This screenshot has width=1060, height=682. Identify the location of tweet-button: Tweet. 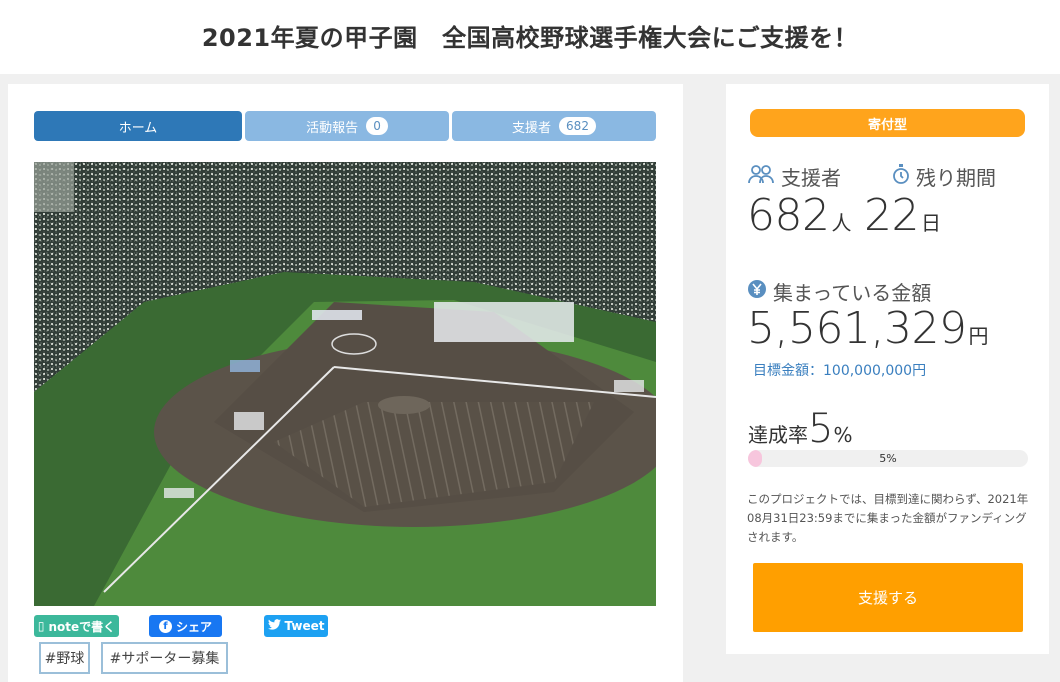
(296, 626).